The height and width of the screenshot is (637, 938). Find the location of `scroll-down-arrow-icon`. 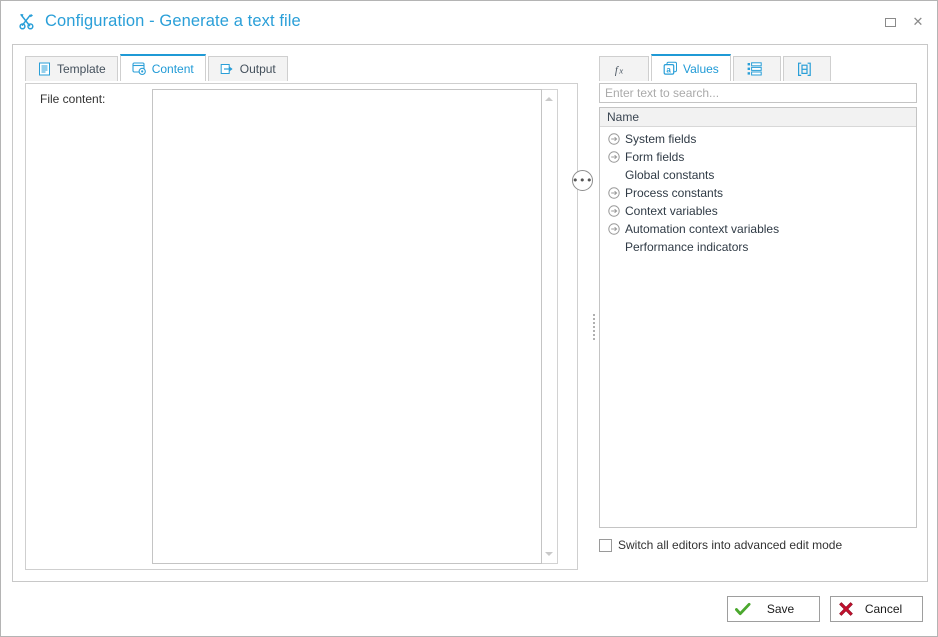

scroll-down-arrow-icon is located at coordinates (549, 554).